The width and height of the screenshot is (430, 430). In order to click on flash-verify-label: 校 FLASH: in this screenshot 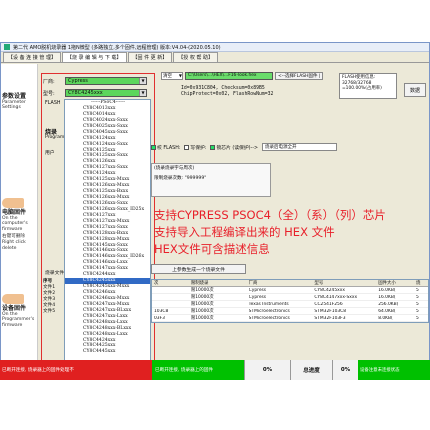, I will do `click(169, 148)`.